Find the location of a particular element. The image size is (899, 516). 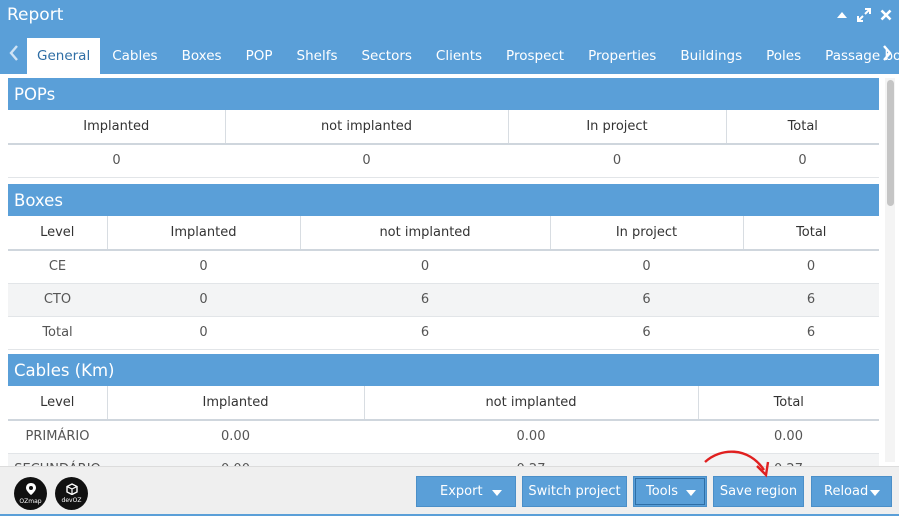

annotation-arrow-icon is located at coordinates (737, 464).